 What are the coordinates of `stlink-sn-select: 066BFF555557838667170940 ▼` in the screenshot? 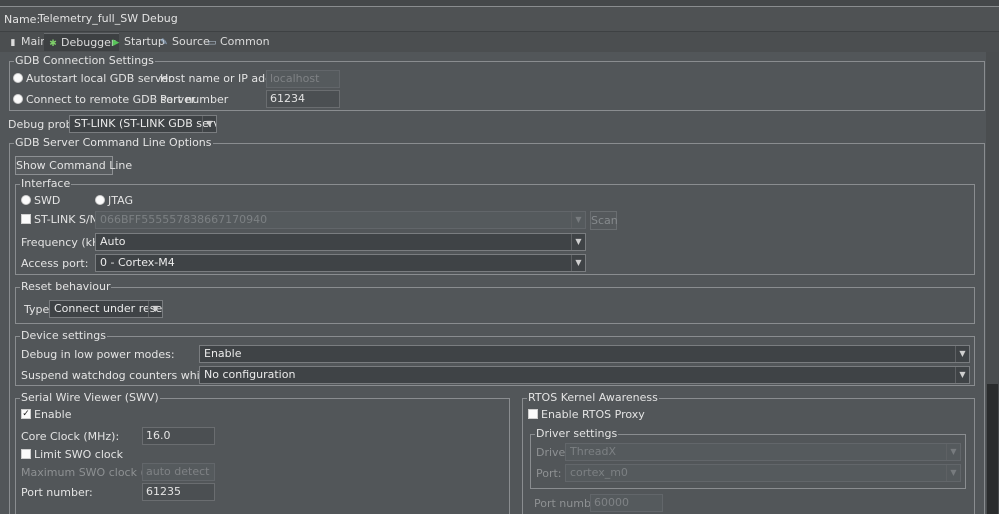 It's located at (340, 220).